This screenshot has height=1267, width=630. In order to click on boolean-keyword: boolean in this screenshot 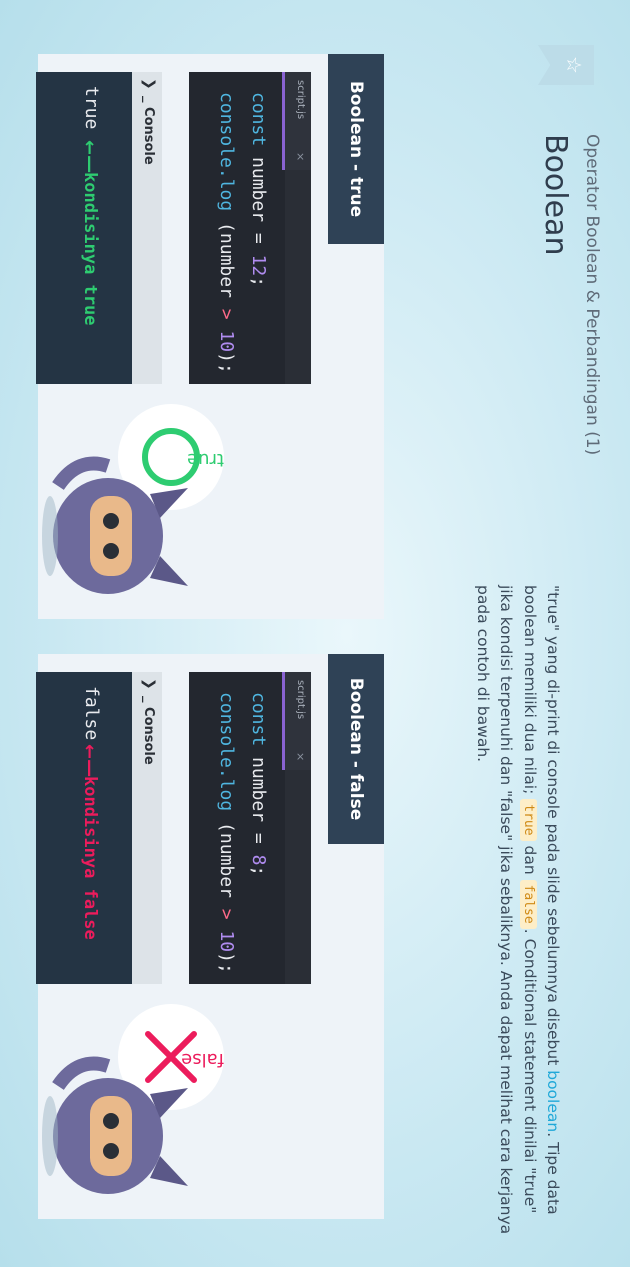, I will do `click(553, 1101)`.